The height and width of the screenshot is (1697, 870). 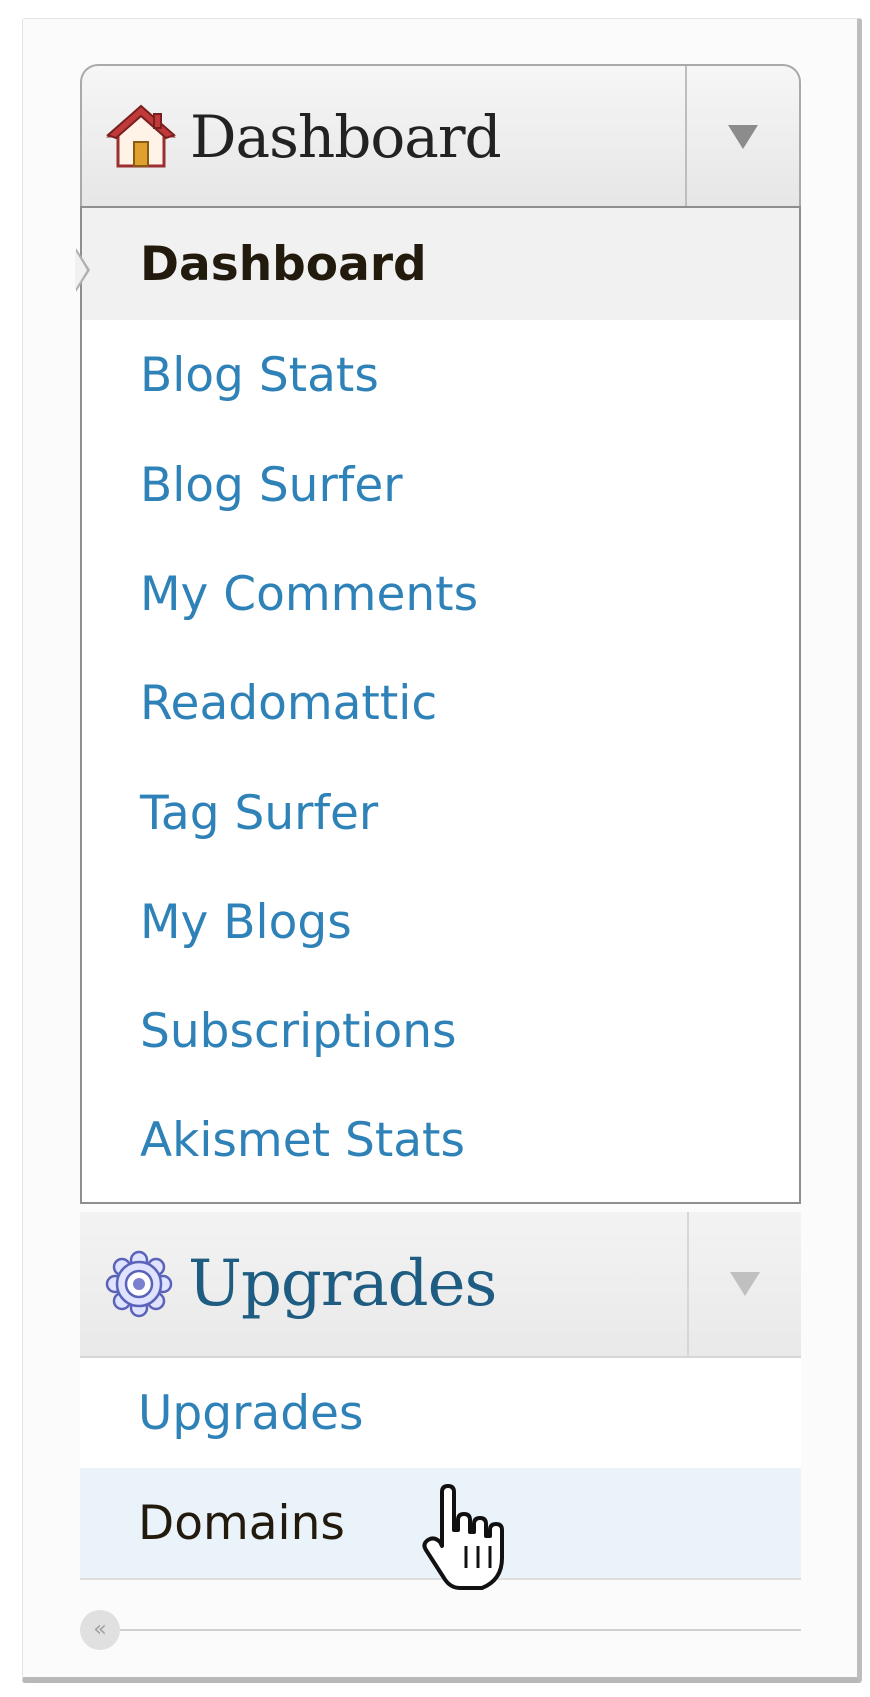 What do you see at coordinates (440, 813) in the screenshot?
I see `submenu-item-tag-surfer: Tag Surfer` at bounding box center [440, 813].